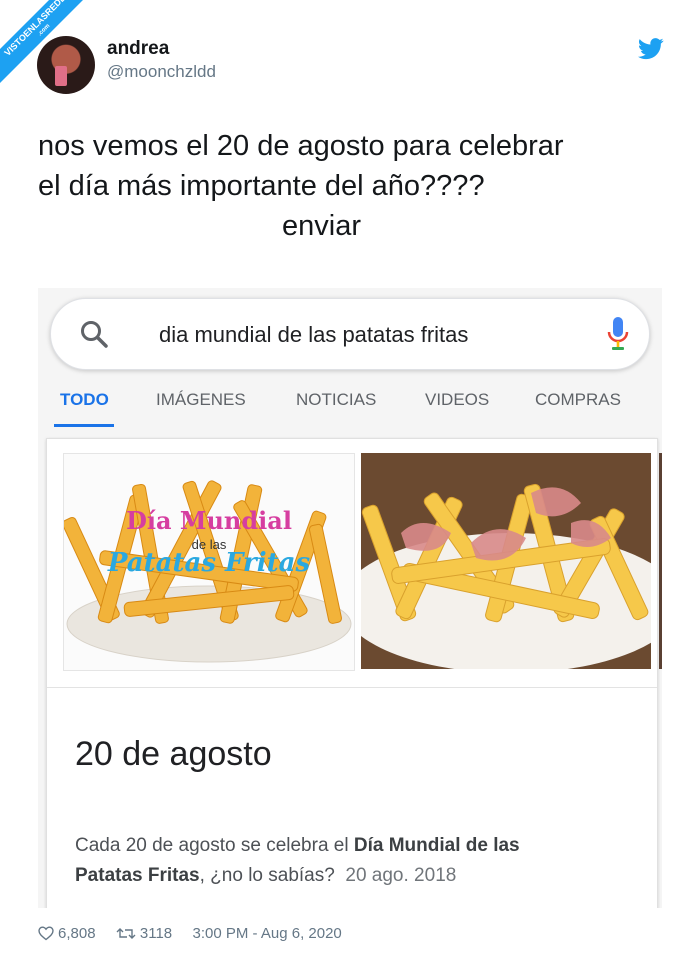 Image resolution: width=700 pixels, height=969 pixels. What do you see at coordinates (161, 72) in the screenshot?
I see `user-handle: @moonchzldd` at bounding box center [161, 72].